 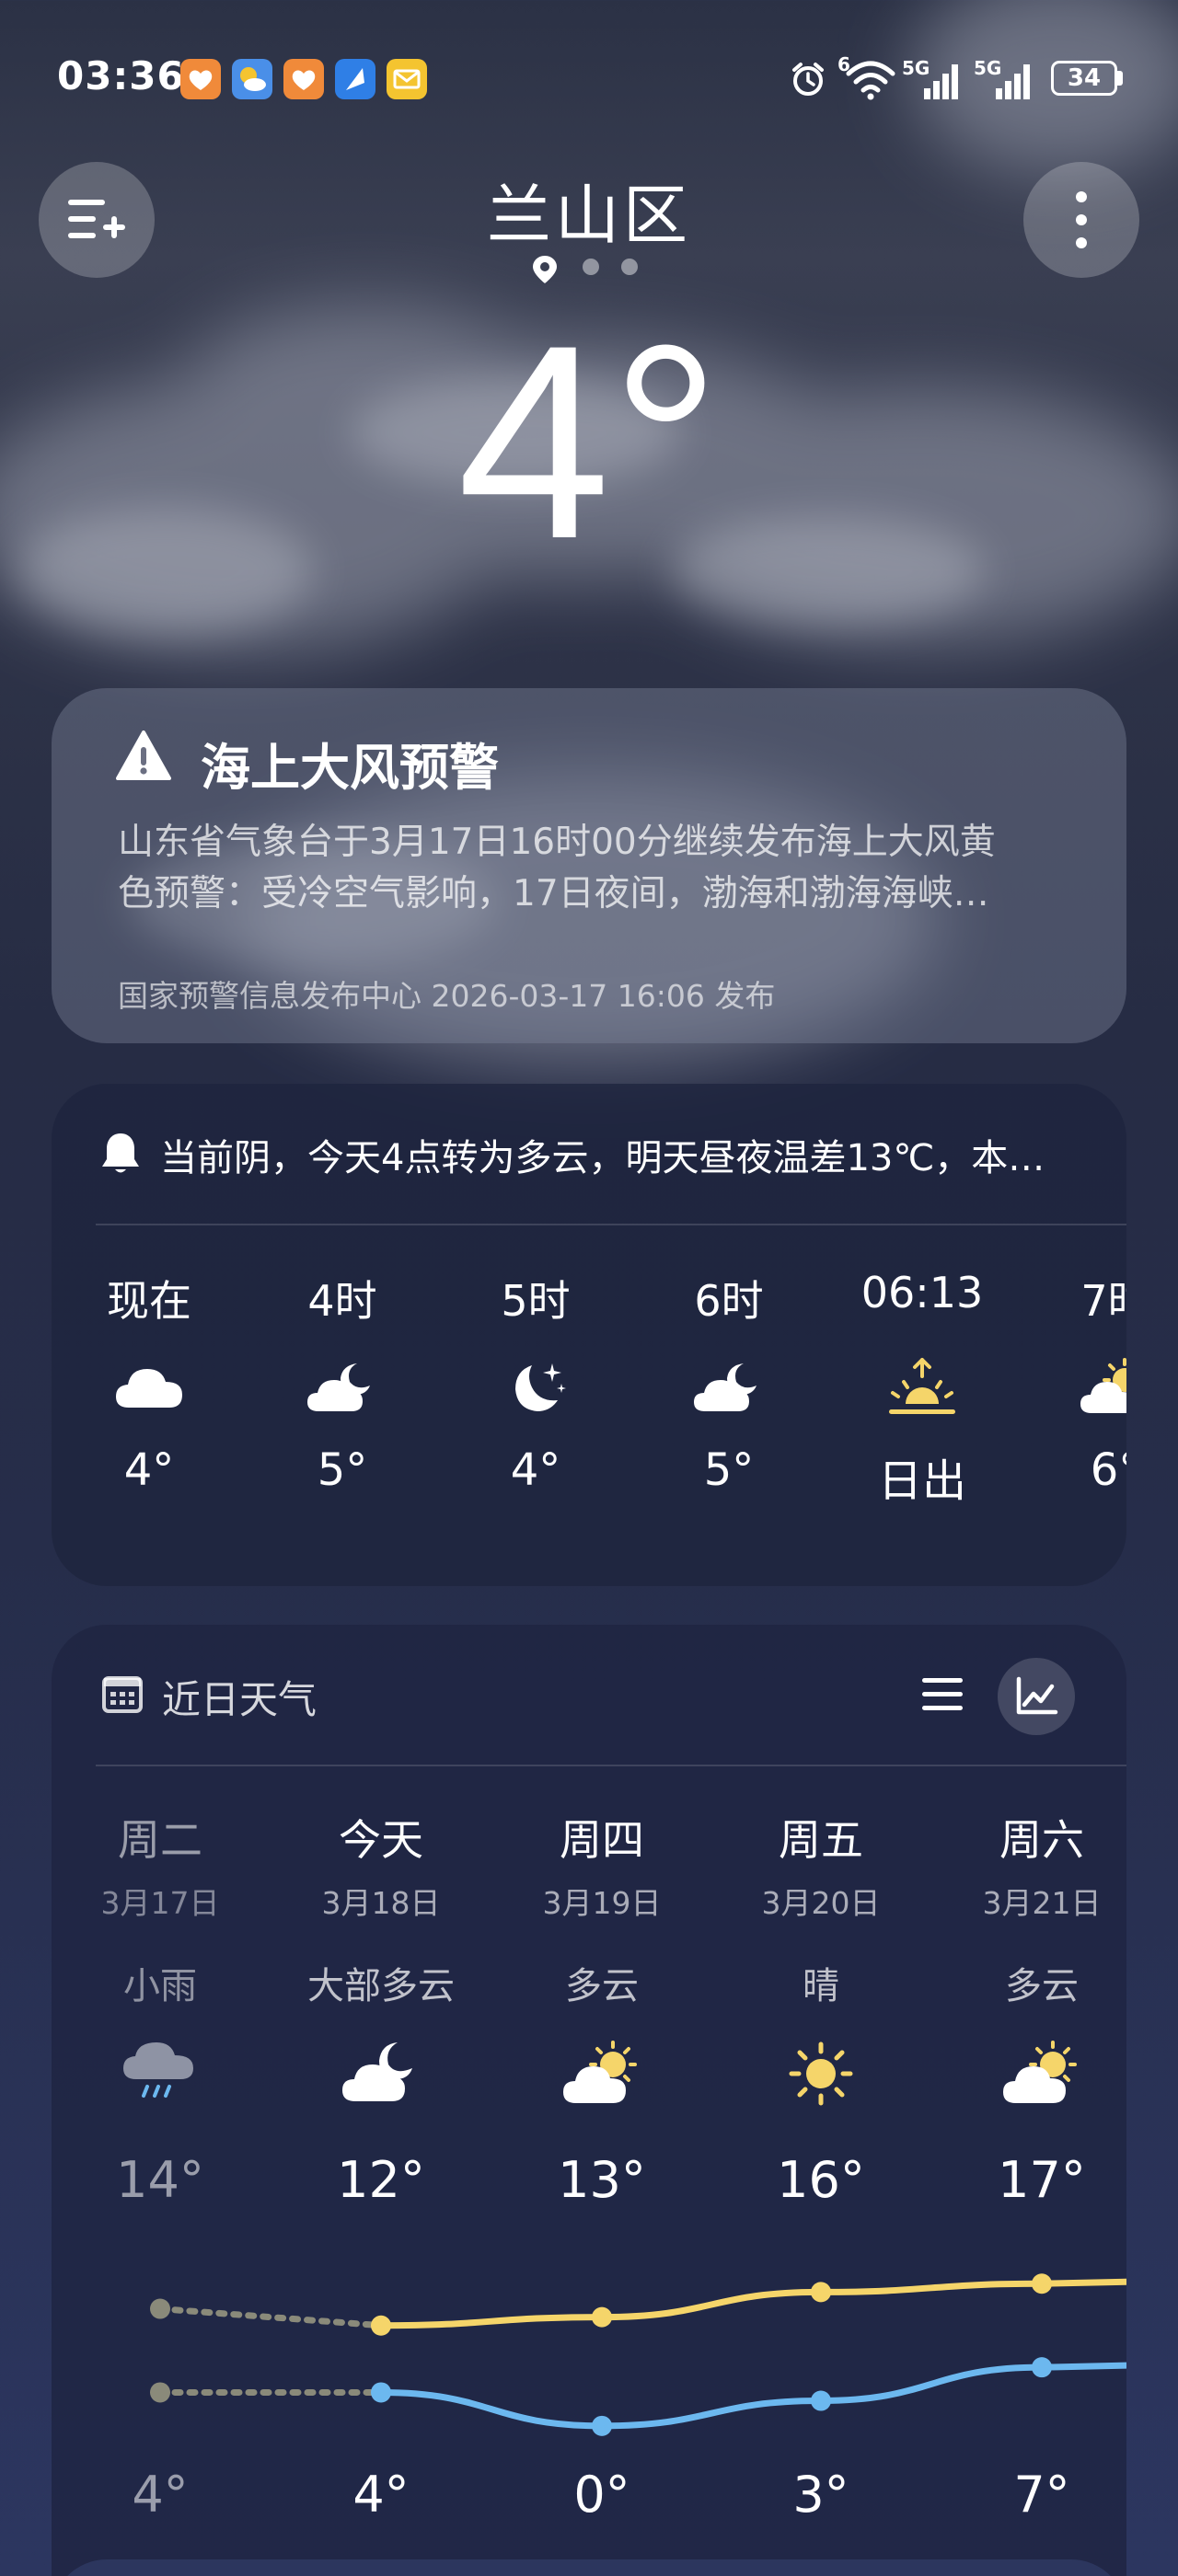 I want to click on status-time: 03:36, so click(x=121, y=75).